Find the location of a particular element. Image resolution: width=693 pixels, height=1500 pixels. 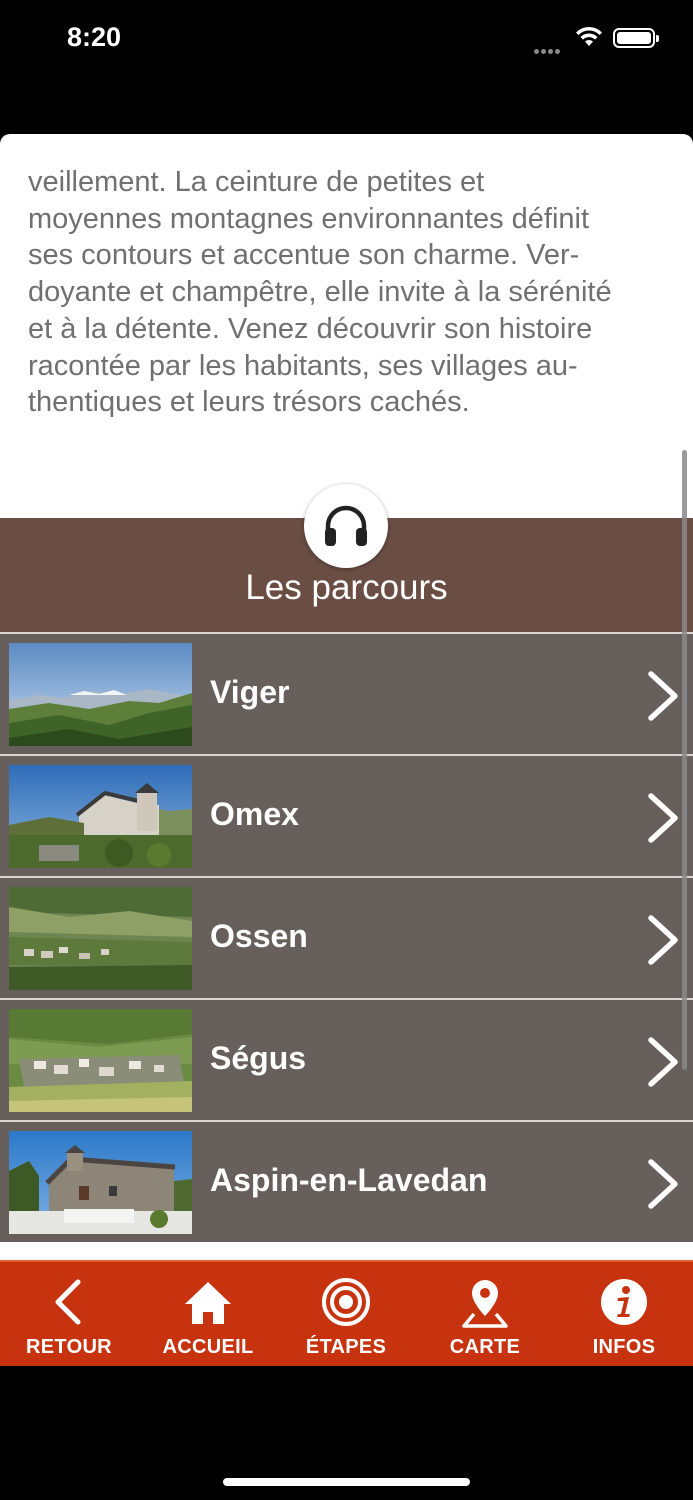

nav-stages-button: ÉTAPES is located at coordinates (346, 1315).